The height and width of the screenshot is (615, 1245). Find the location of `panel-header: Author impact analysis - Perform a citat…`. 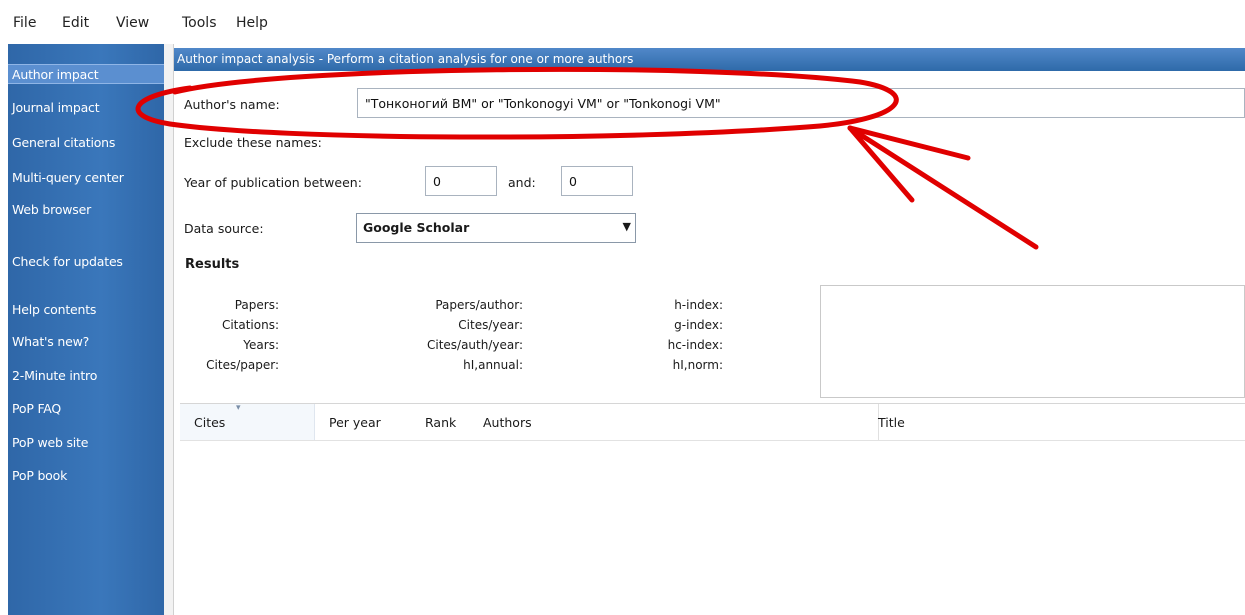

panel-header: Author impact analysis - Perform a citat… is located at coordinates (709, 59).